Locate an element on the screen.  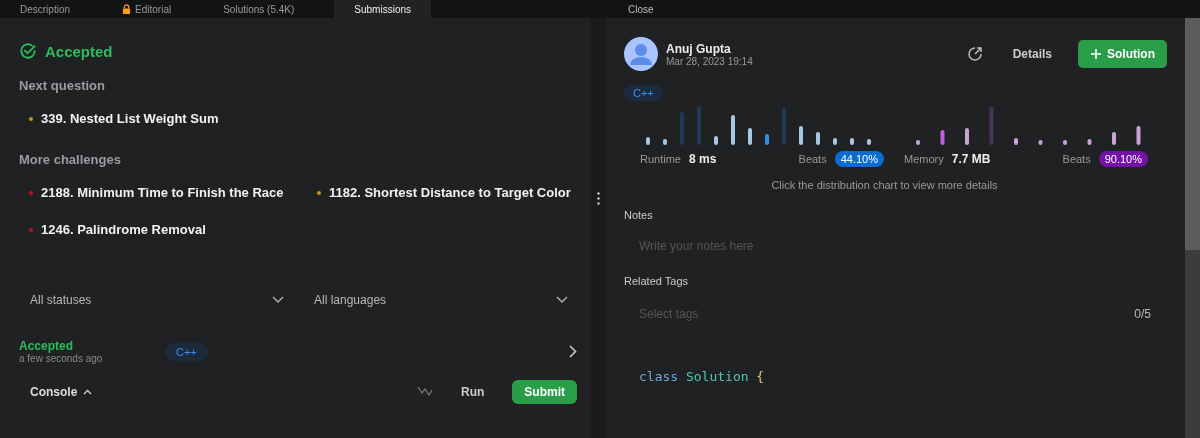
stat-value: 8 ms is located at coordinates (702, 159).